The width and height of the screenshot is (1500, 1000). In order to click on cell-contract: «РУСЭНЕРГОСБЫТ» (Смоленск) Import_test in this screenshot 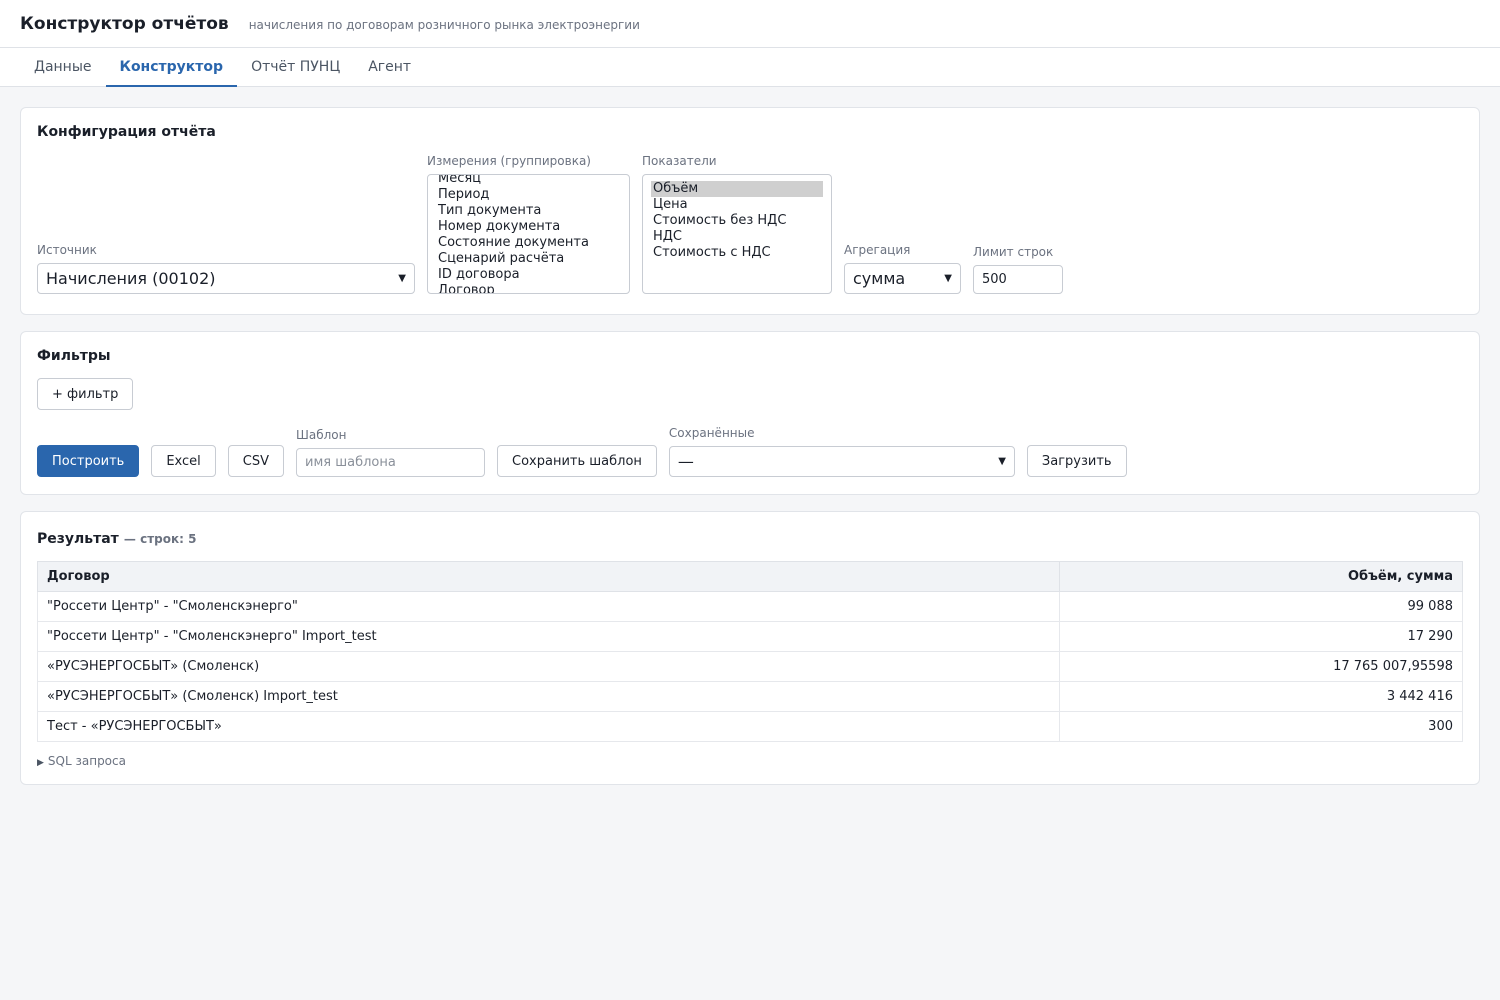, I will do `click(548, 696)`.